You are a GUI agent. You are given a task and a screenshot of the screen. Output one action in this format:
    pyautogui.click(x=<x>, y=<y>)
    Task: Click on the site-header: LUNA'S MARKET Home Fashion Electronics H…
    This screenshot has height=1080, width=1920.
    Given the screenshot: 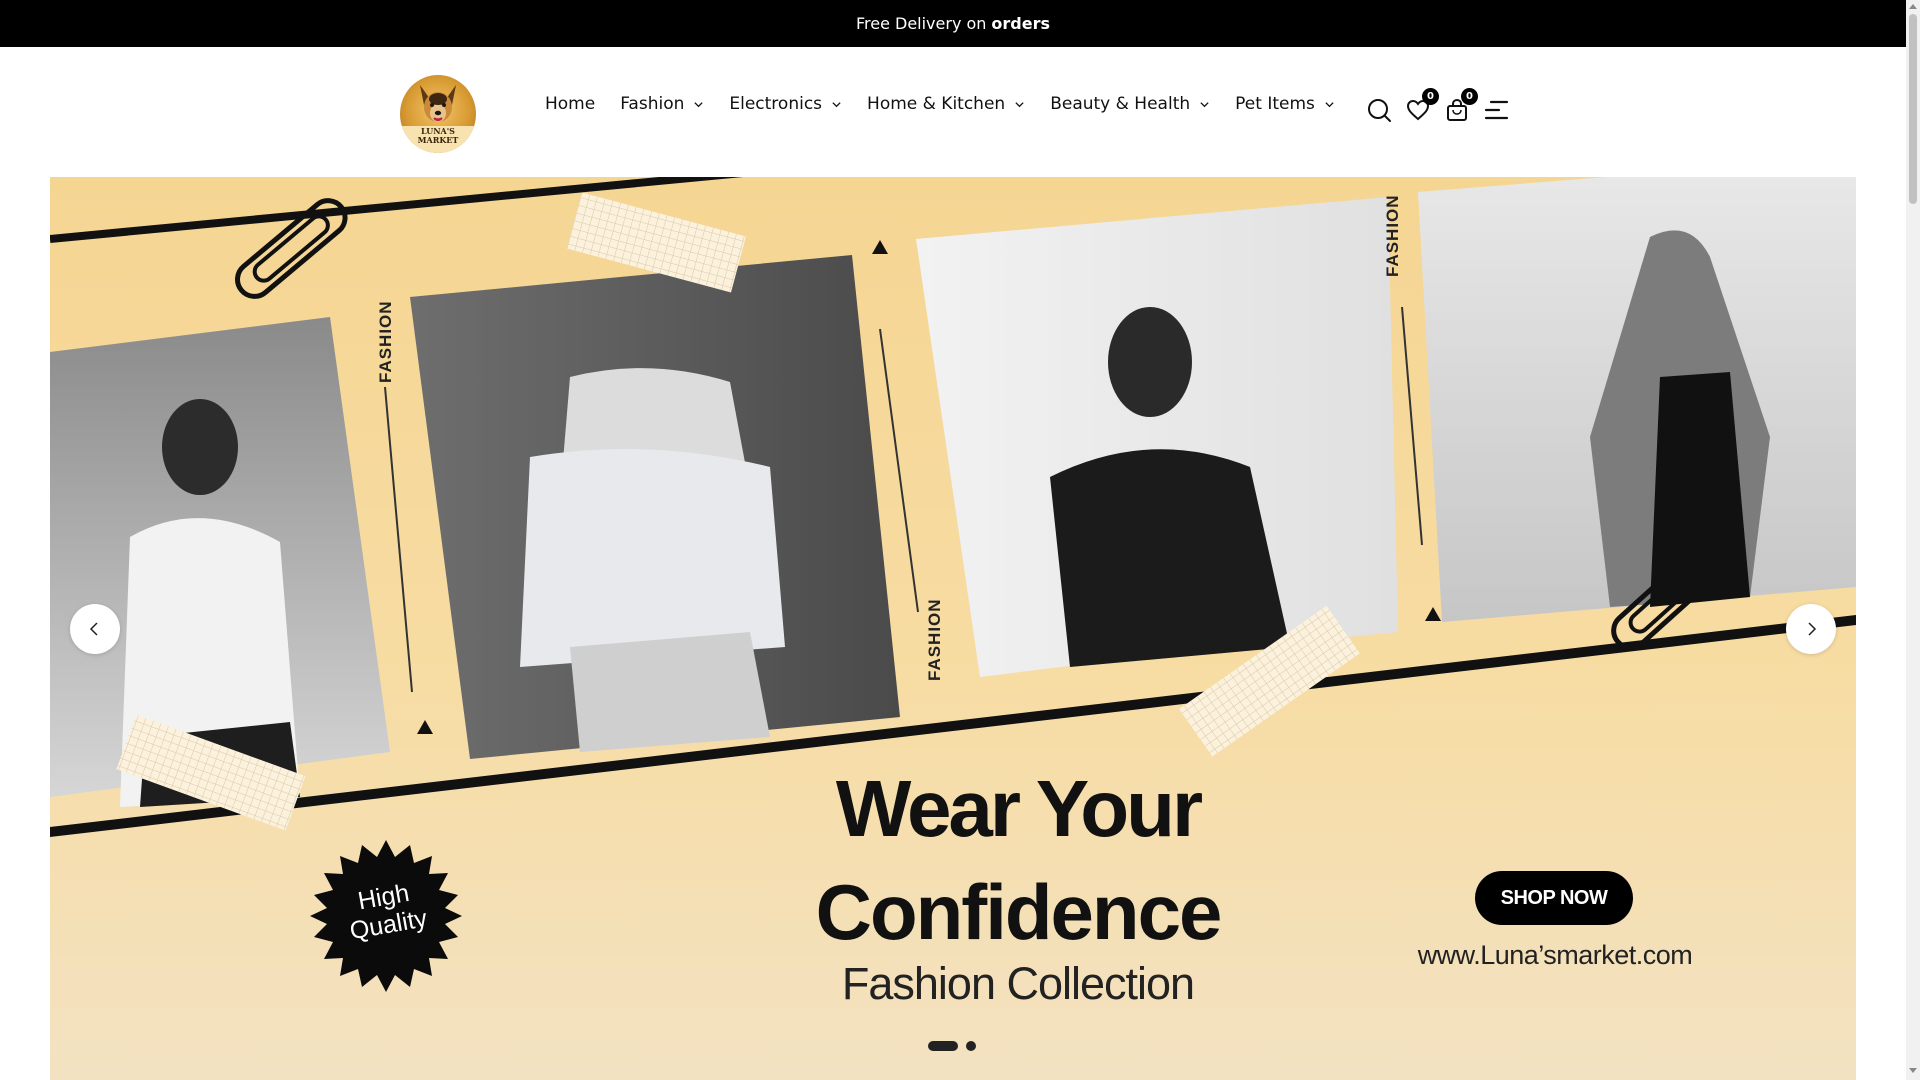 What is the action you would take?
    pyautogui.click(x=953, y=112)
    